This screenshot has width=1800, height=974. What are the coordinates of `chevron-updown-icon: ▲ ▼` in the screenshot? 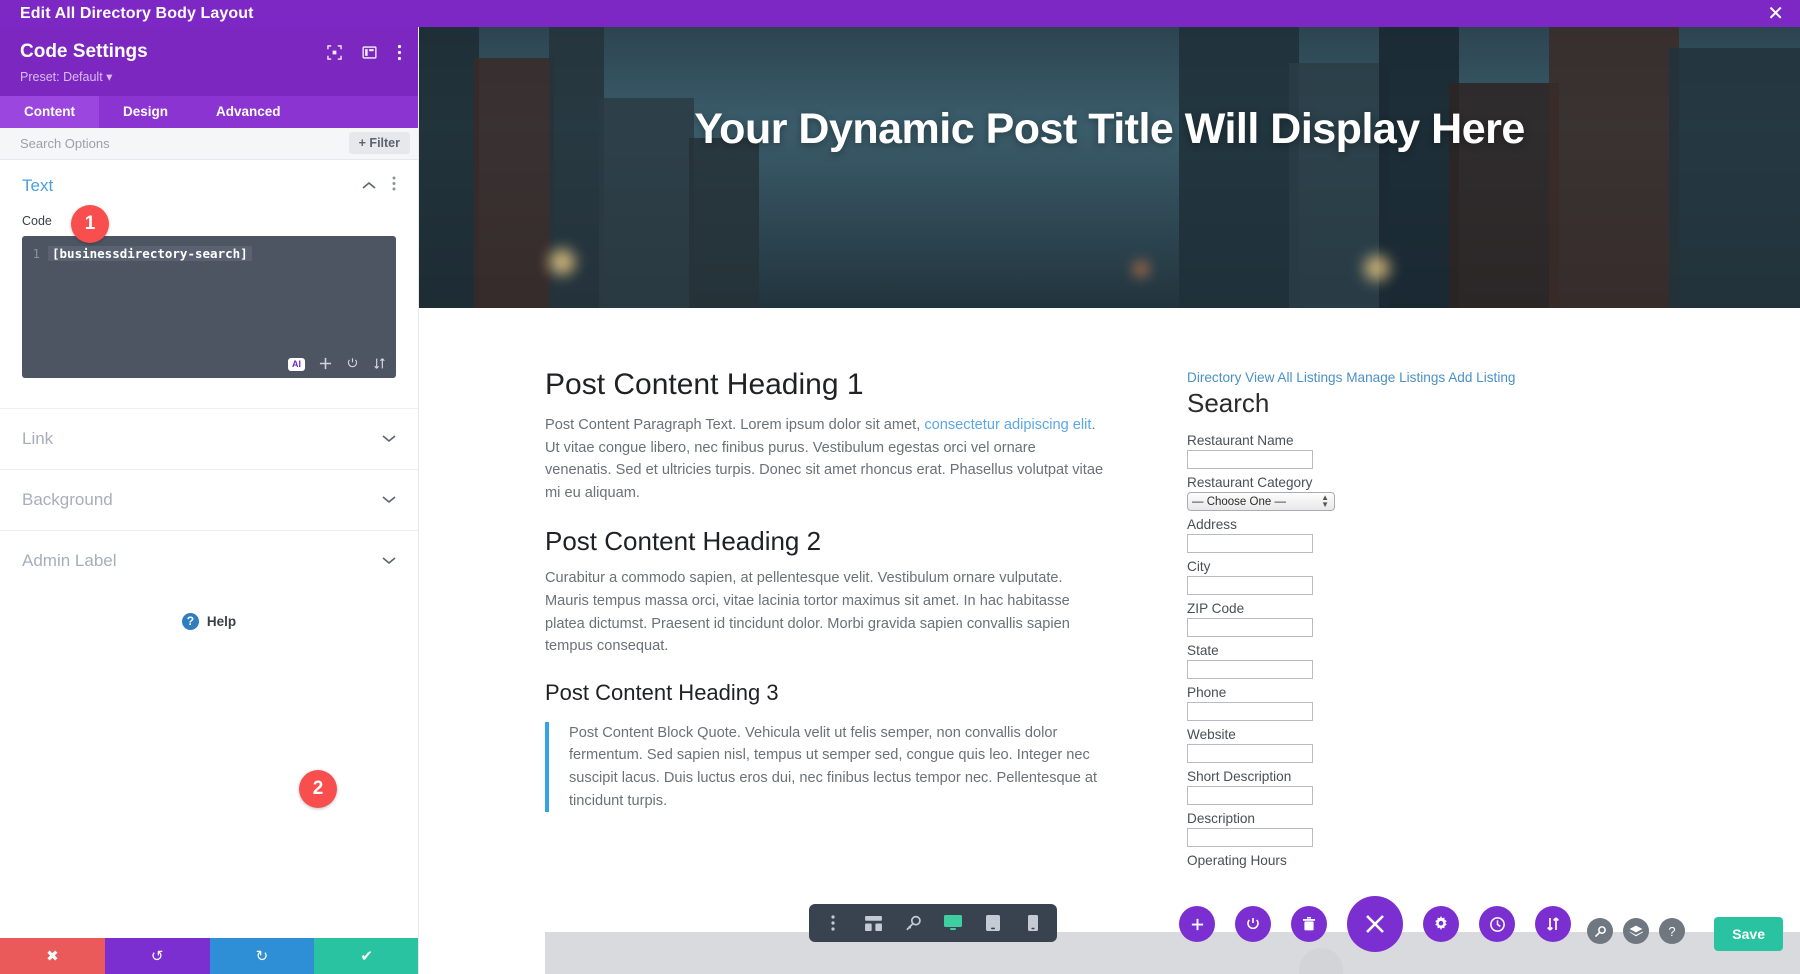 It's located at (1325, 500).